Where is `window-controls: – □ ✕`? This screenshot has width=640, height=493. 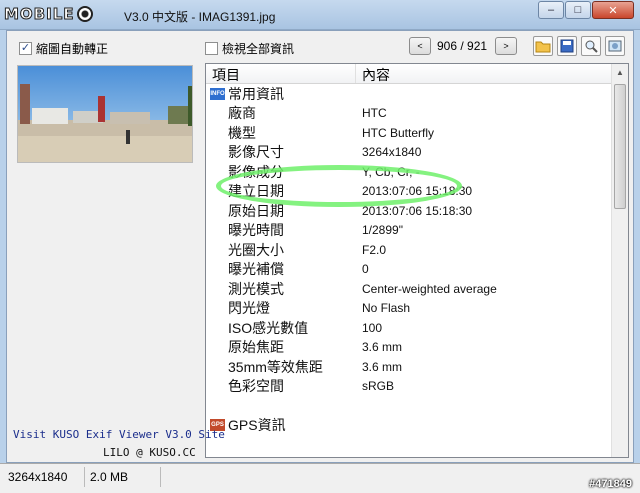 window-controls: – □ ✕ is located at coordinates (585, 10).